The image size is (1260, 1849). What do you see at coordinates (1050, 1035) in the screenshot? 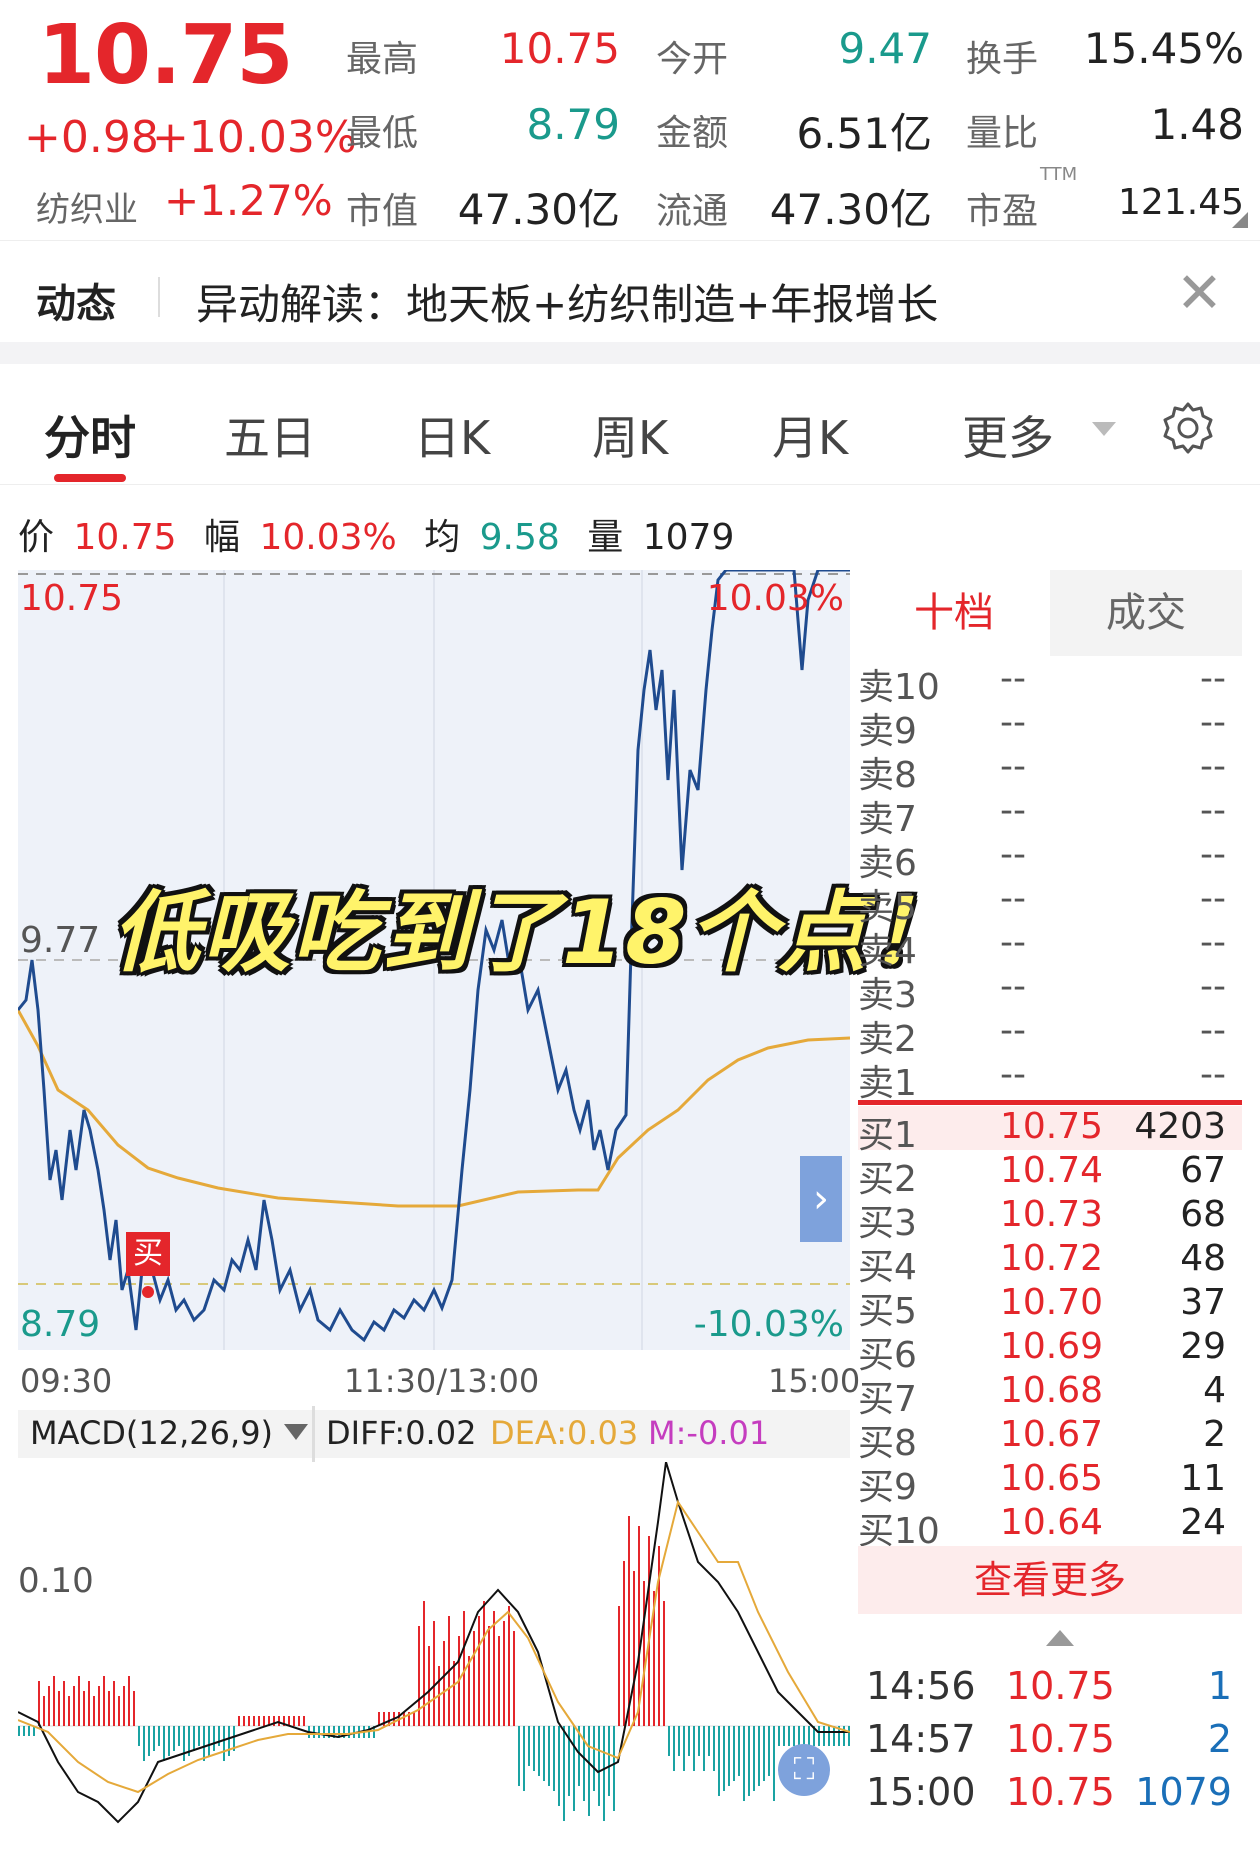
I see `sells-row: 卖2 -- --` at bounding box center [1050, 1035].